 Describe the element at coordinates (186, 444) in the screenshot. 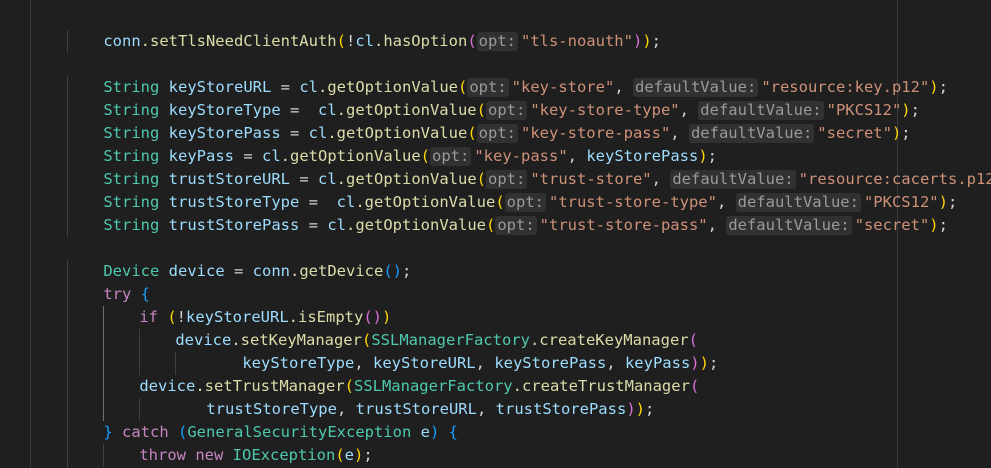

I see `code-line-throw: throw new IOException(e);` at that location.